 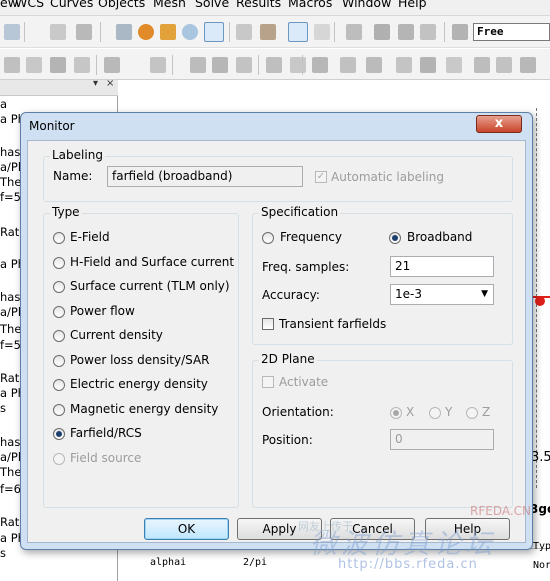 What do you see at coordinates (435, 413) in the screenshot?
I see `orientation-y-radio` at bounding box center [435, 413].